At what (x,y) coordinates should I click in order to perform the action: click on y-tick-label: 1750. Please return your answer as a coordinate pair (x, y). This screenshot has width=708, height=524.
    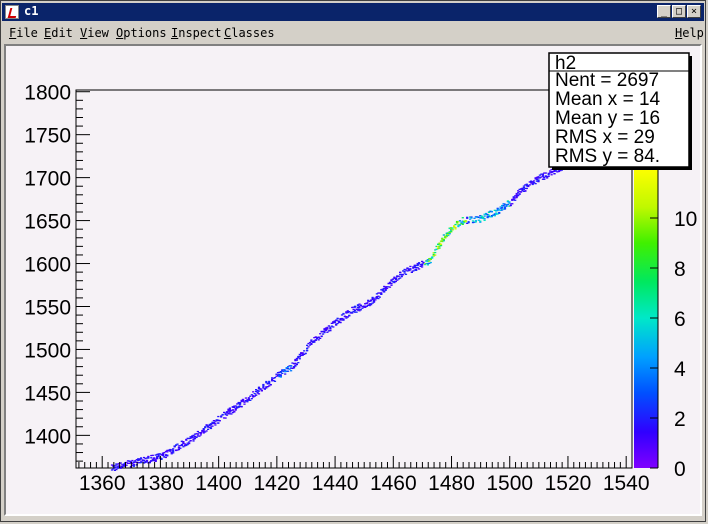
    Looking at the image, I should click on (47, 136).